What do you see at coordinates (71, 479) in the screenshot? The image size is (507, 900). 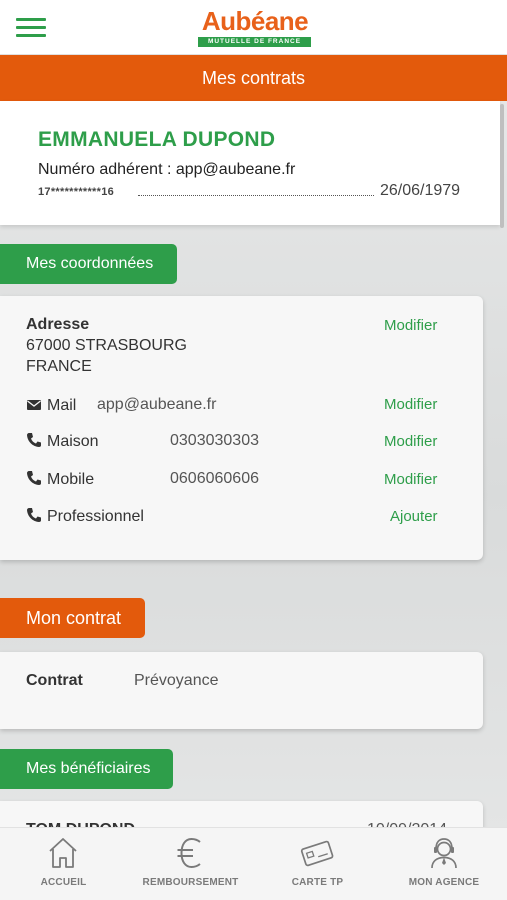 I see `mobile-phone-label: Mobile` at bounding box center [71, 479].